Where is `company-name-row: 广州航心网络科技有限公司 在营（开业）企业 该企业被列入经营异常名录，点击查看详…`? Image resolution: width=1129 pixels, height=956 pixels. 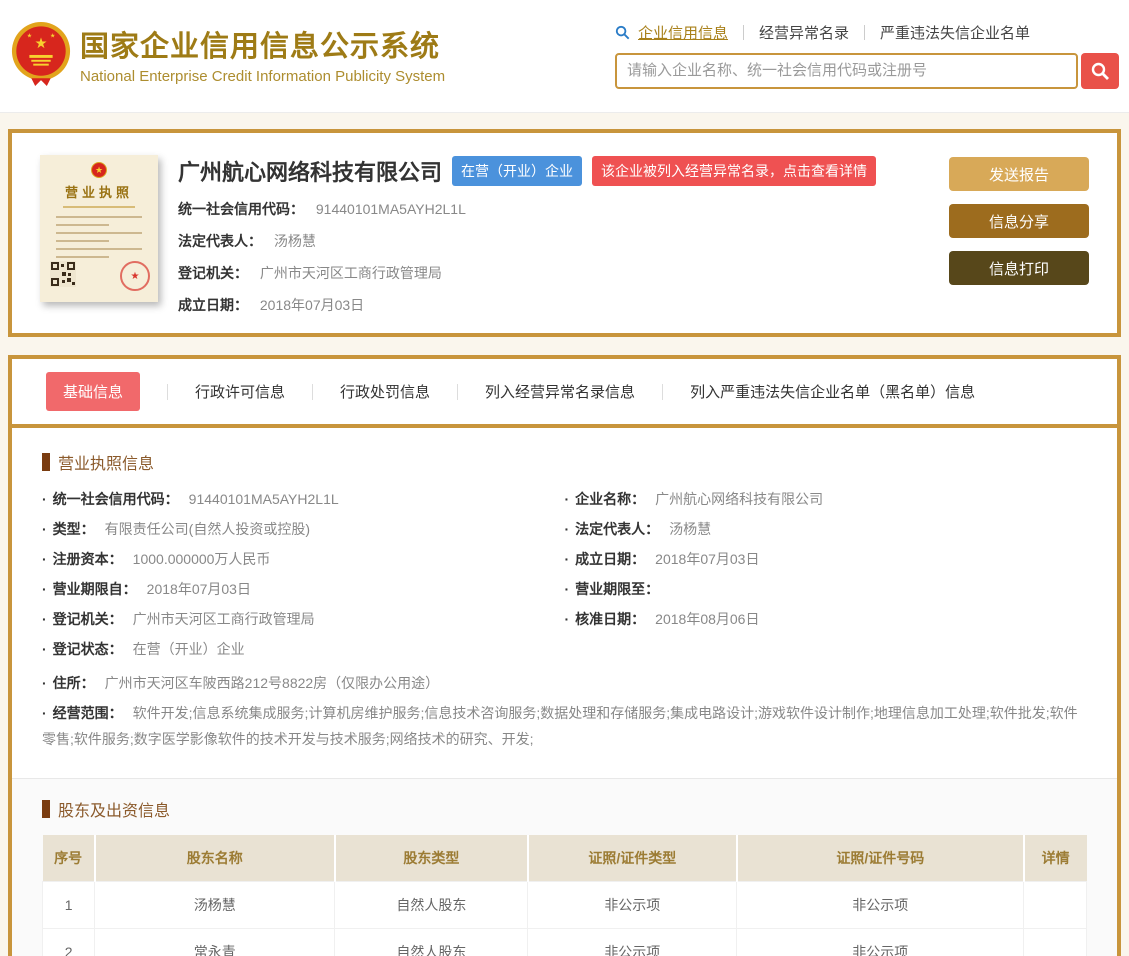 company-name-row: 广州航心网络科技有限公司 在营（开业）企业 该企业被列入经营异常名录，点击查看详… is located at coordinates (552, 171).